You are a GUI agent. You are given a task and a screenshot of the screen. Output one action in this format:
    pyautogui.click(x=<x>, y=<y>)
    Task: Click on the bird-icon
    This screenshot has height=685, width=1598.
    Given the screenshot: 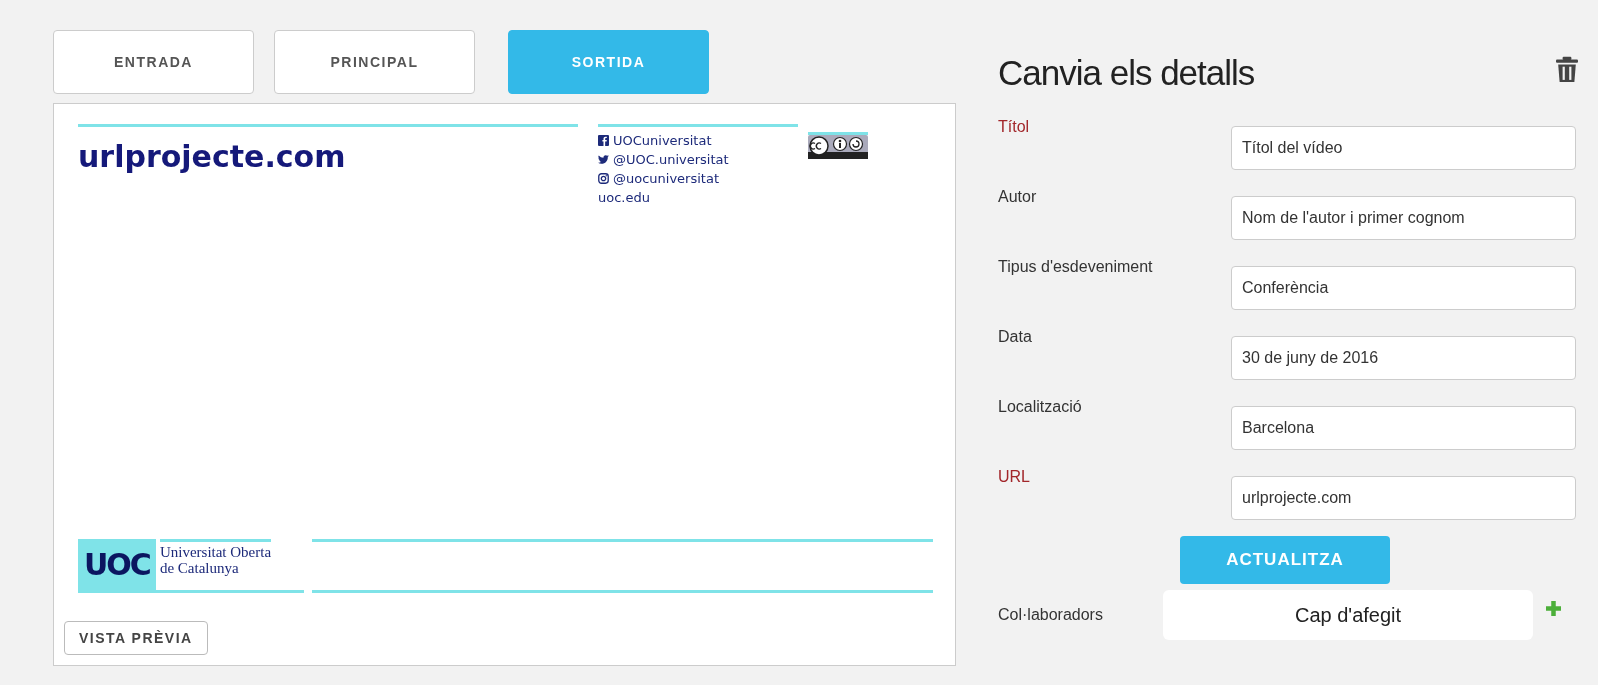 What is the action you would take?
    pyautogui.click(x=603, y=159)
    